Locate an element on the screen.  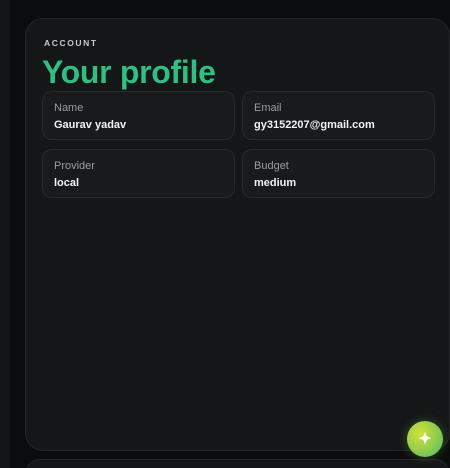
name-field-card: Name Gaurav yadav is located at coordinates (138, 115).